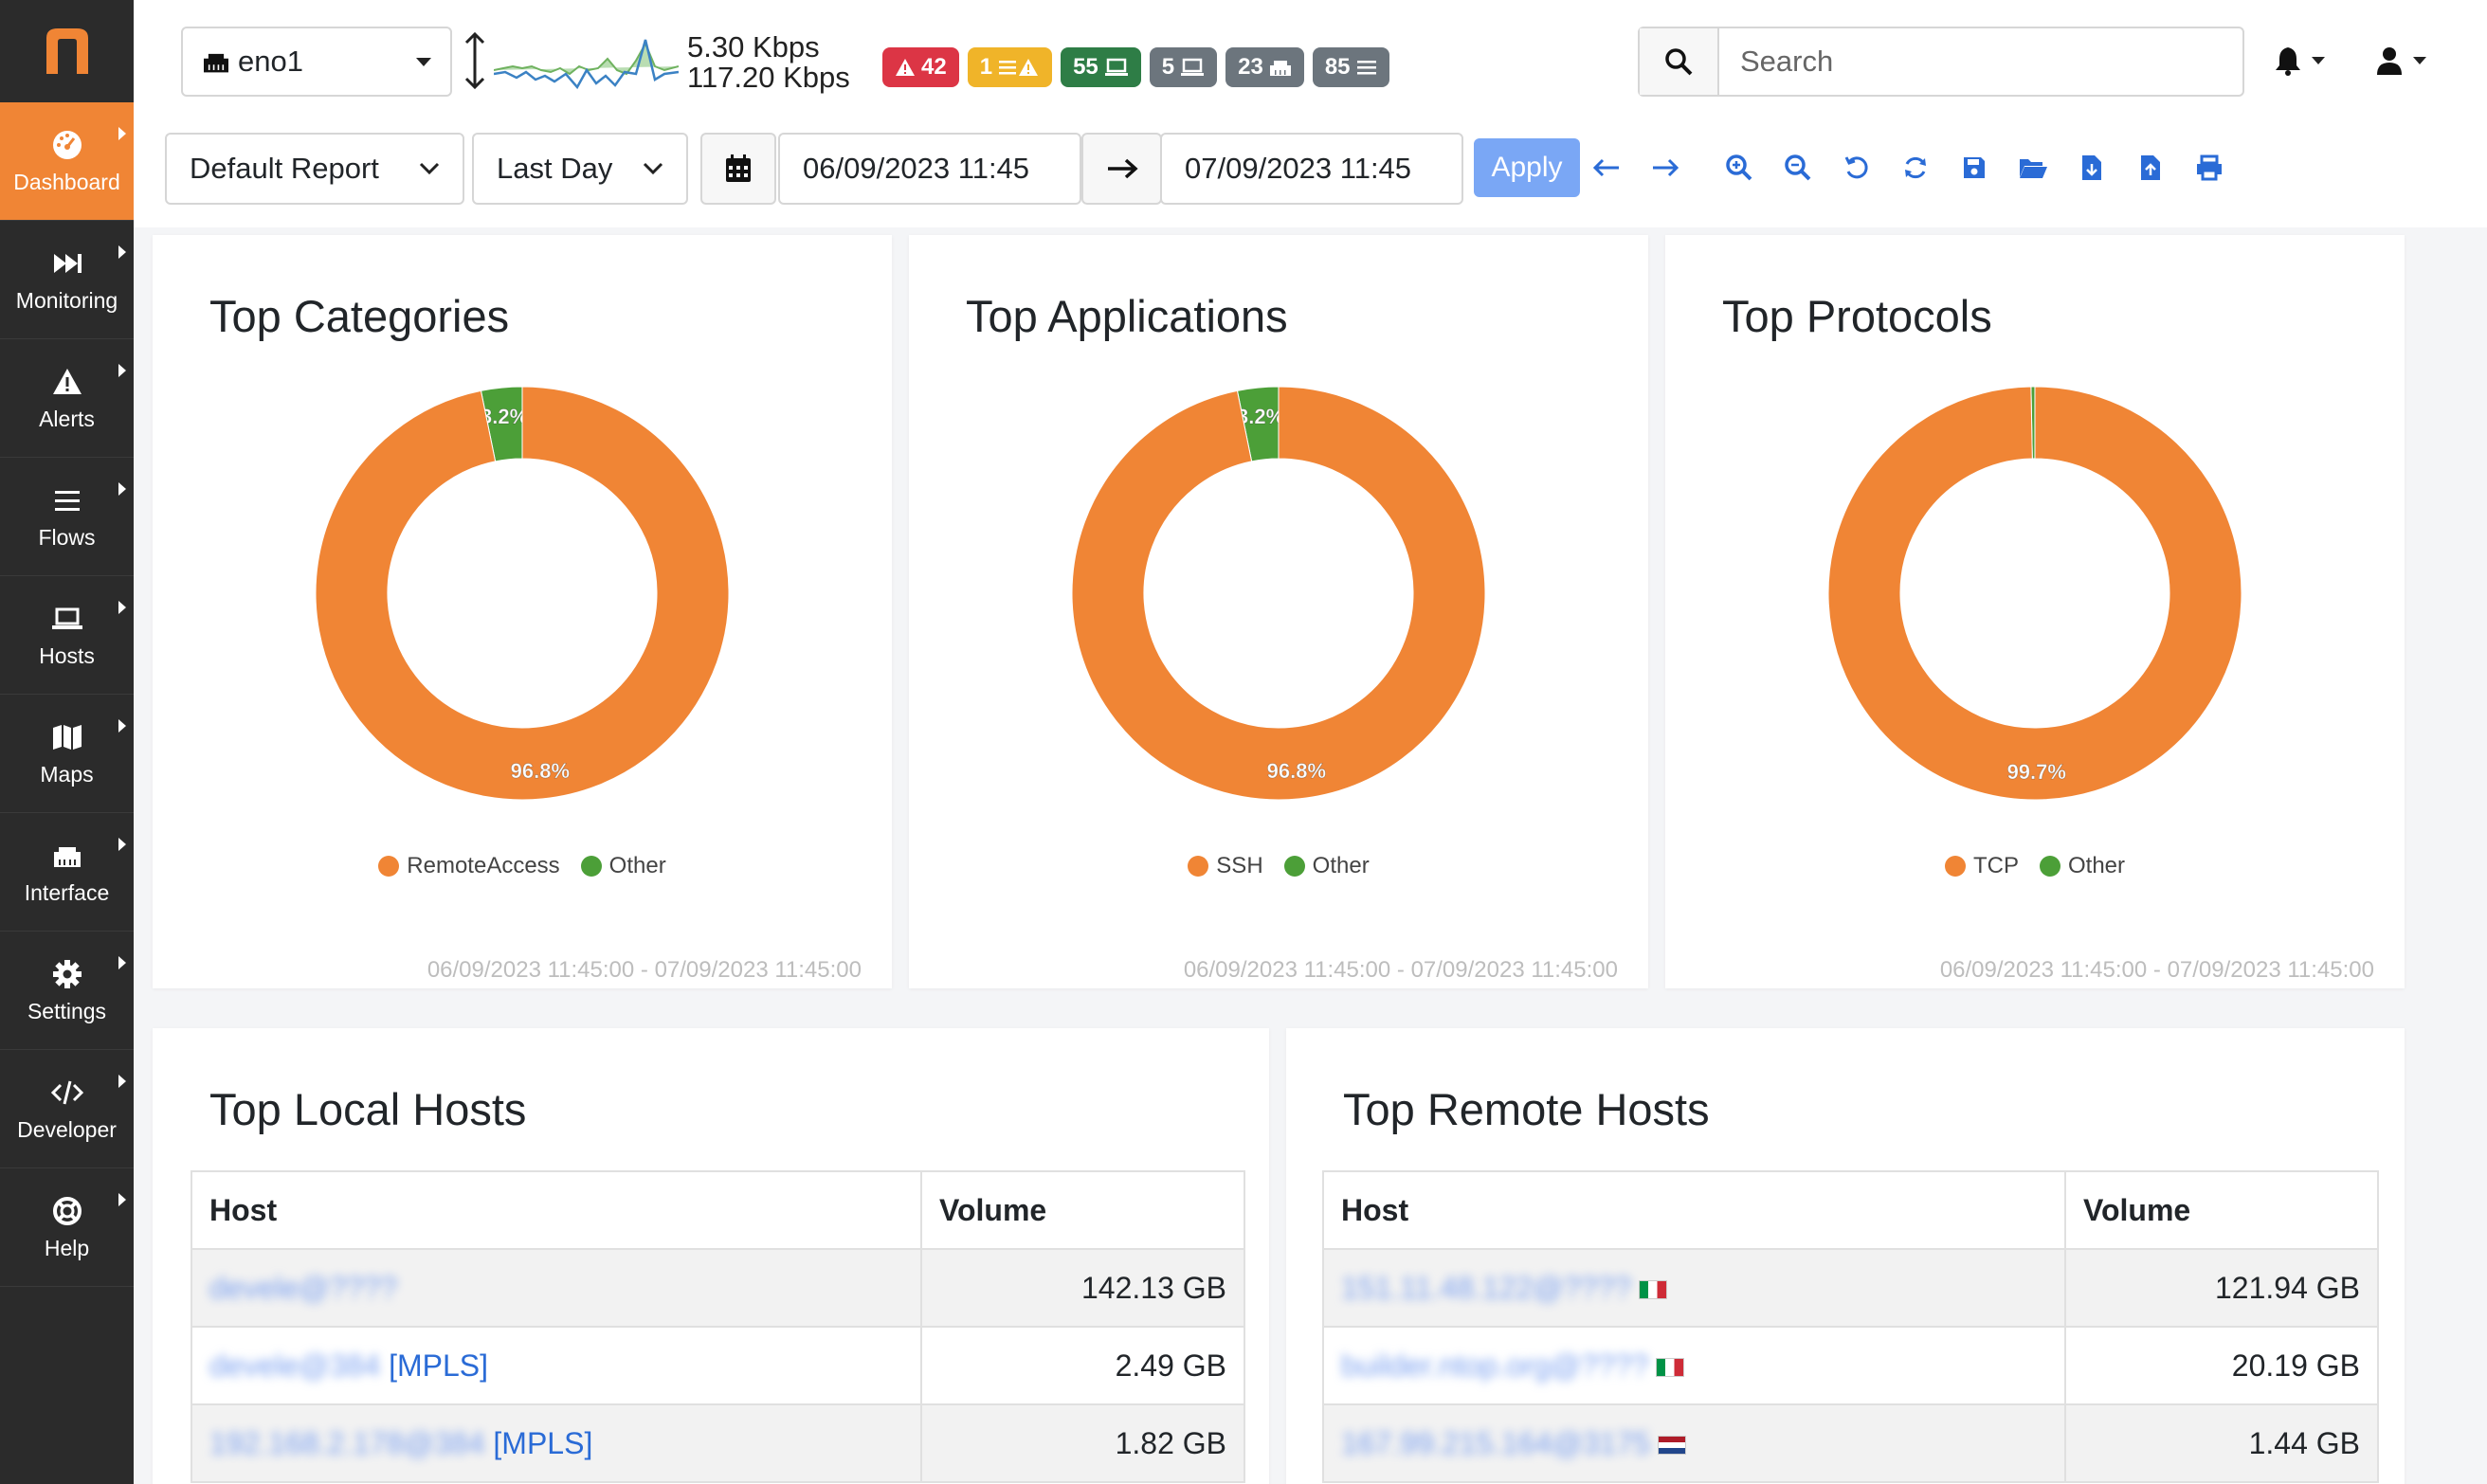 The image size is (2487, 1484). What do you see at coordinates (1494, 1366) in the screenshot?
I see `host-link: builder.ntop.org@????` at bounding box center [1494, 1366].